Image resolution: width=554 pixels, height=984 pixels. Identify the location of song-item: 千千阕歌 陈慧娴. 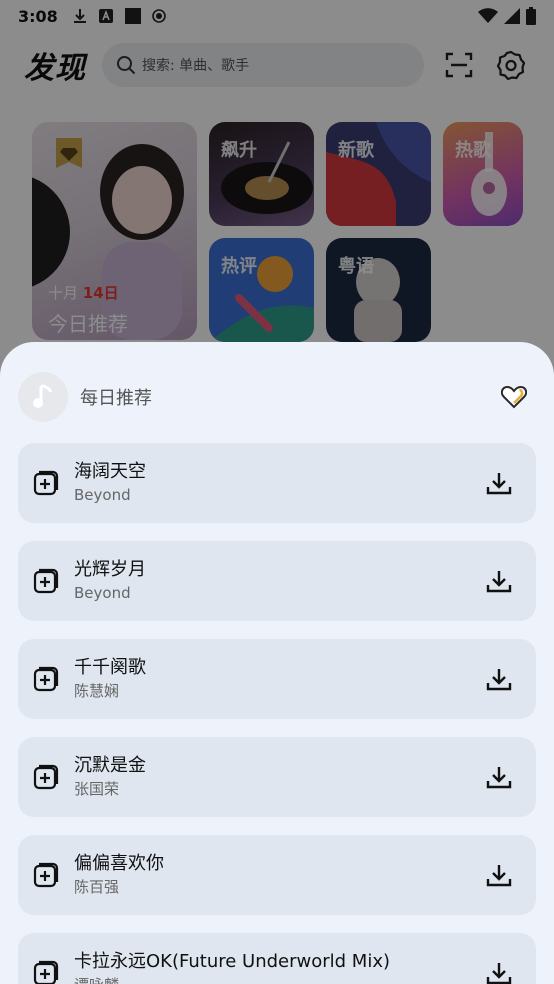
(277, 679).